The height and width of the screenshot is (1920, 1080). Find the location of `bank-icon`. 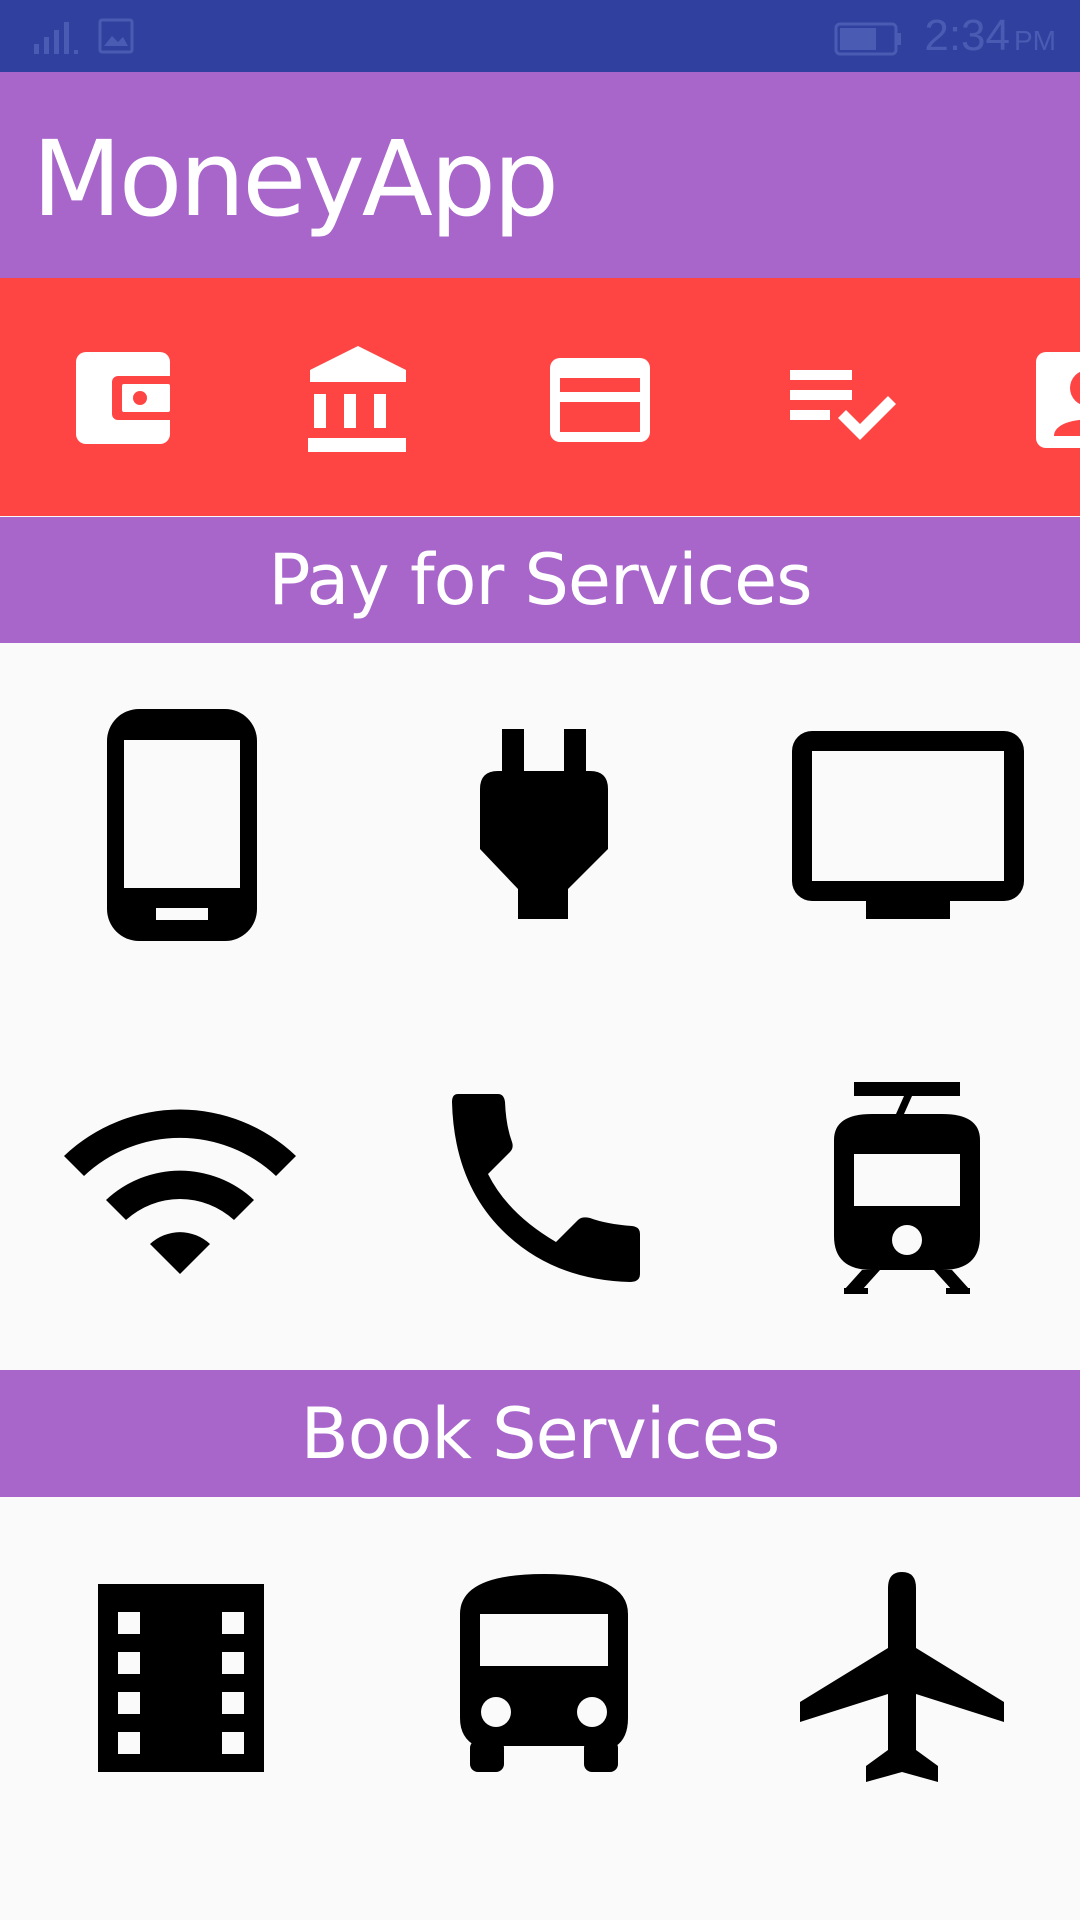

bank-icon is located at coordinates (358, 400).